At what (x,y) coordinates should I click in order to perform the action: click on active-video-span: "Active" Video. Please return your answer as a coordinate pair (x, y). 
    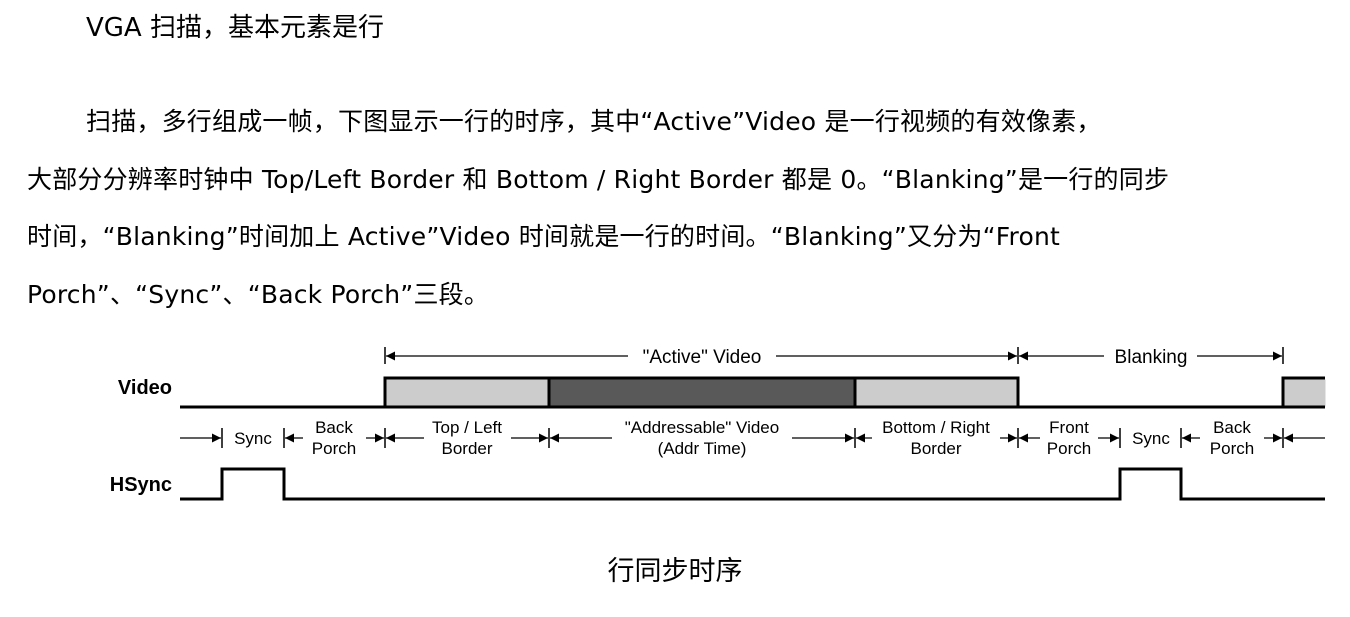
    Looking at the image, I should click on (701, 357).